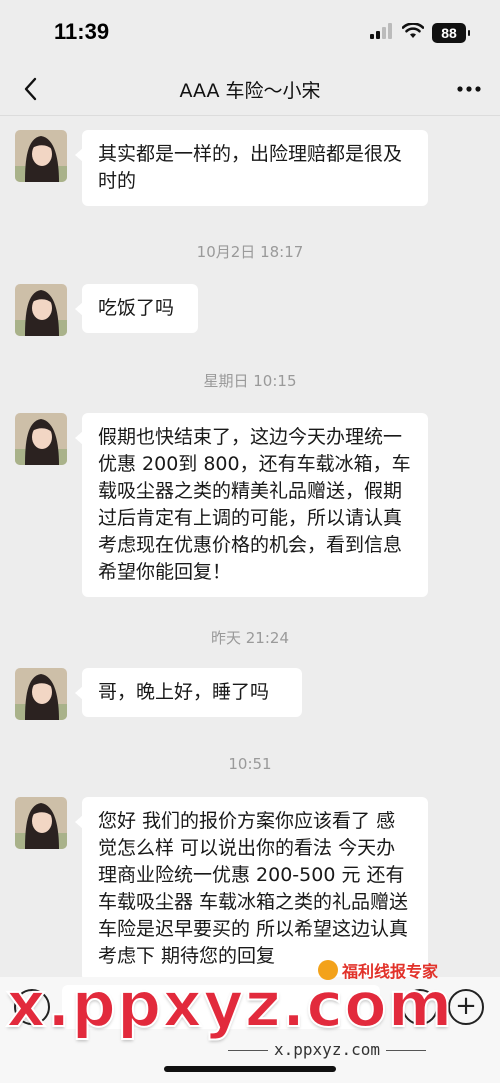 This screenshot has height=1083, width=500. I want to click on cellular-signal-icon, so click(382, 33).